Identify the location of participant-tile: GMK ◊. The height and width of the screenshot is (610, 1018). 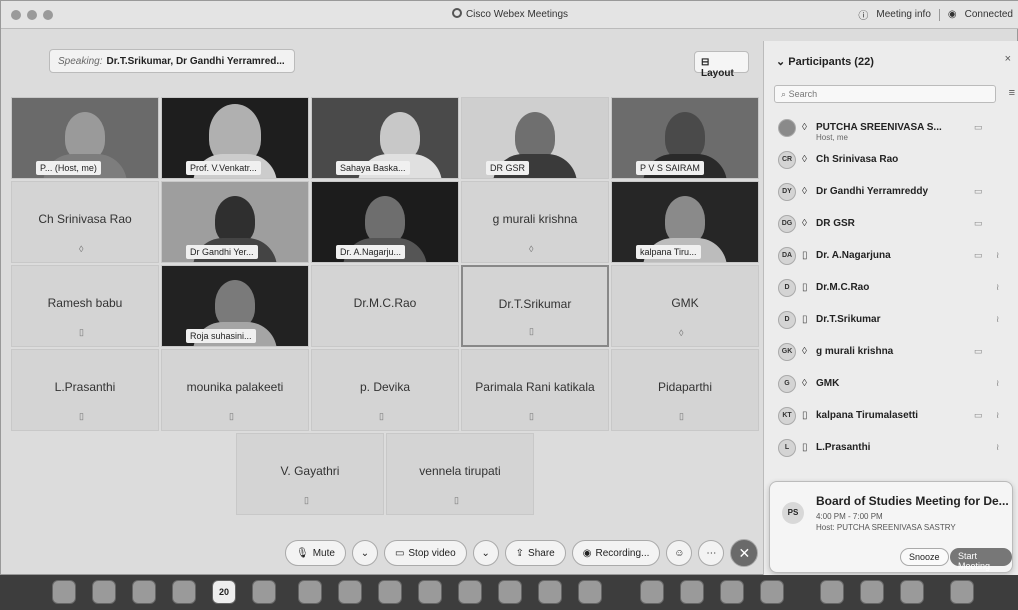
(685, 306).